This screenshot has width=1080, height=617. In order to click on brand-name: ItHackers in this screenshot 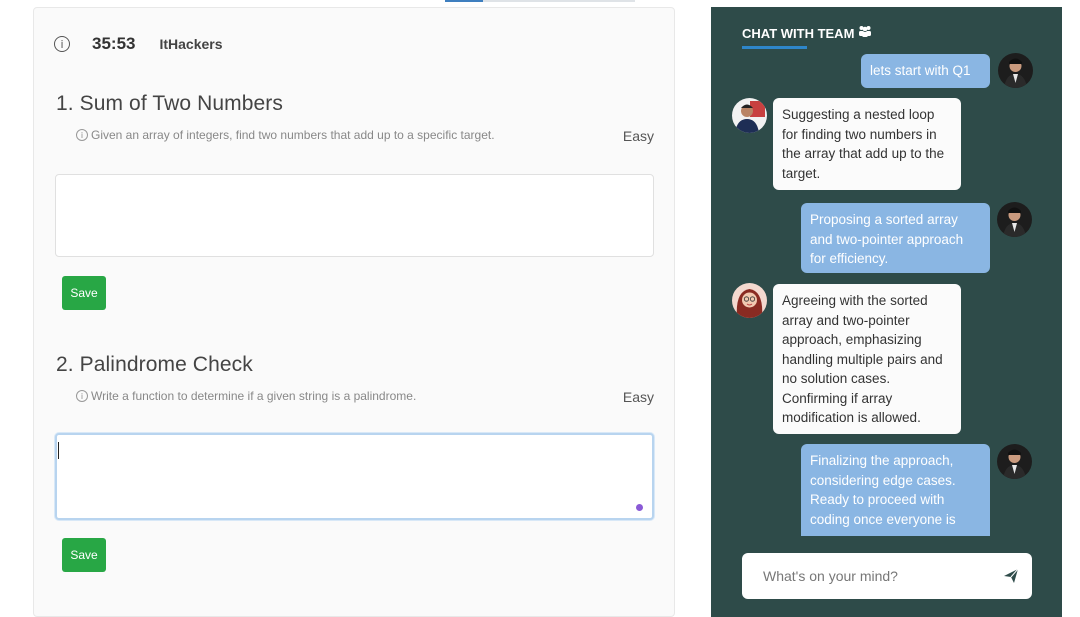, I will do `click(191, 44)`.